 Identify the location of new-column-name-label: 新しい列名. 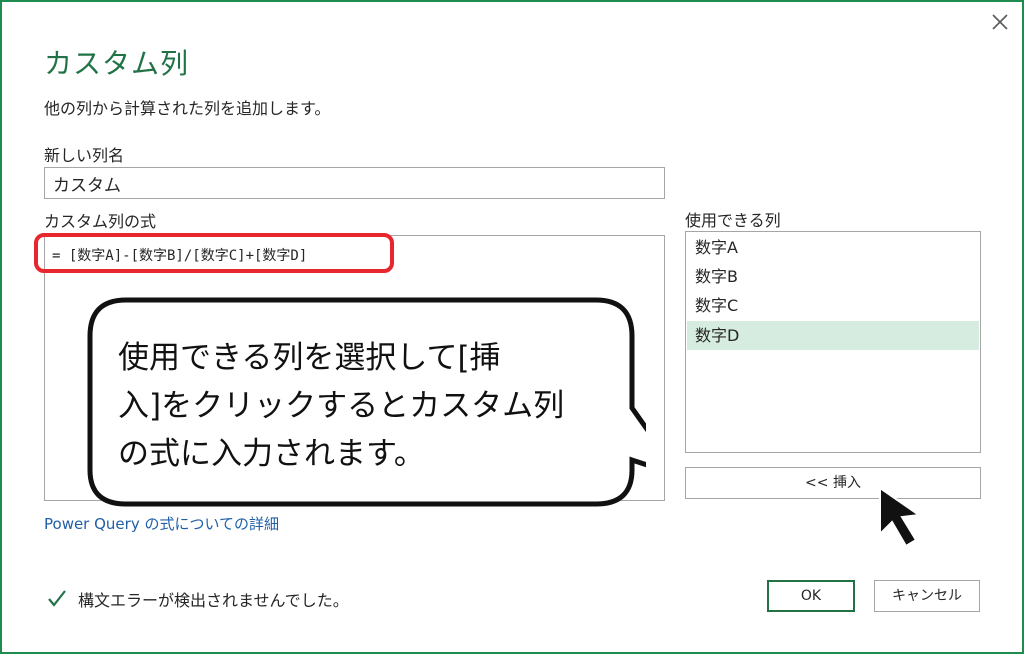
(84, 155).